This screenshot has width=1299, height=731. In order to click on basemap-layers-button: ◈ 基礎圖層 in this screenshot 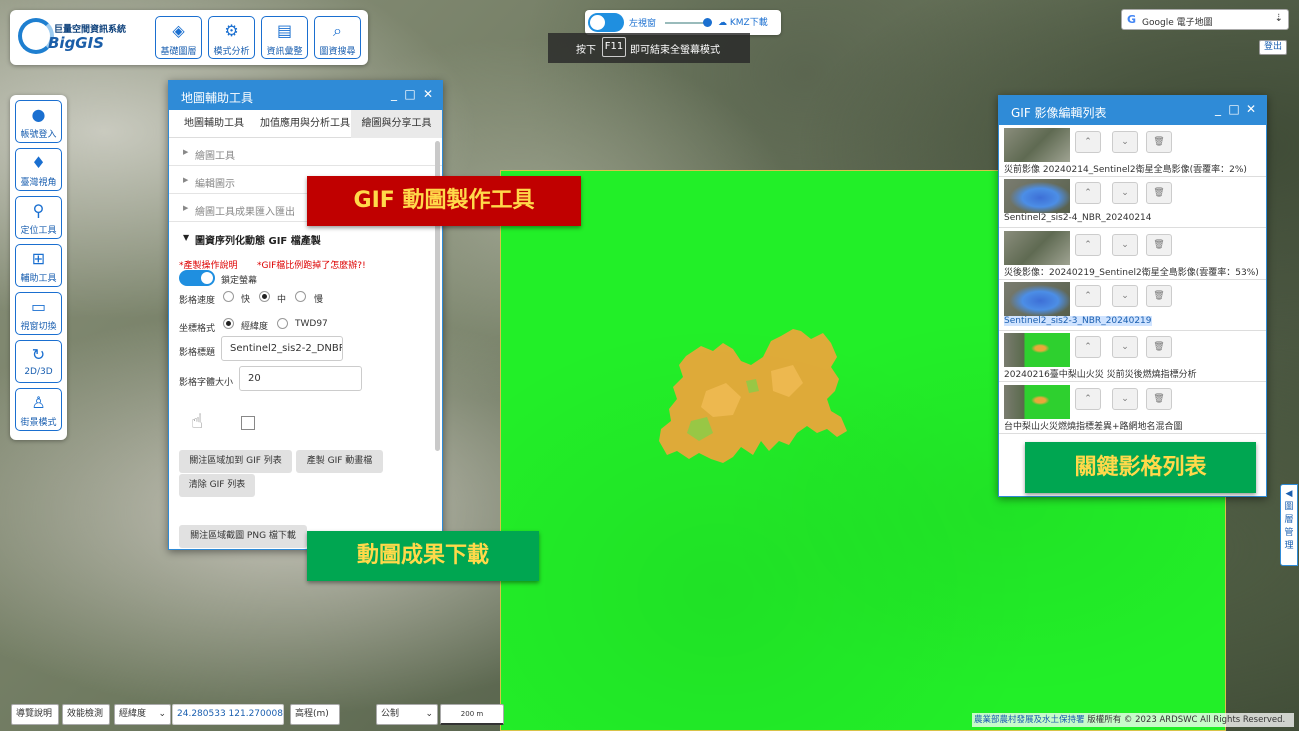, I will do `click(178, 37)`.